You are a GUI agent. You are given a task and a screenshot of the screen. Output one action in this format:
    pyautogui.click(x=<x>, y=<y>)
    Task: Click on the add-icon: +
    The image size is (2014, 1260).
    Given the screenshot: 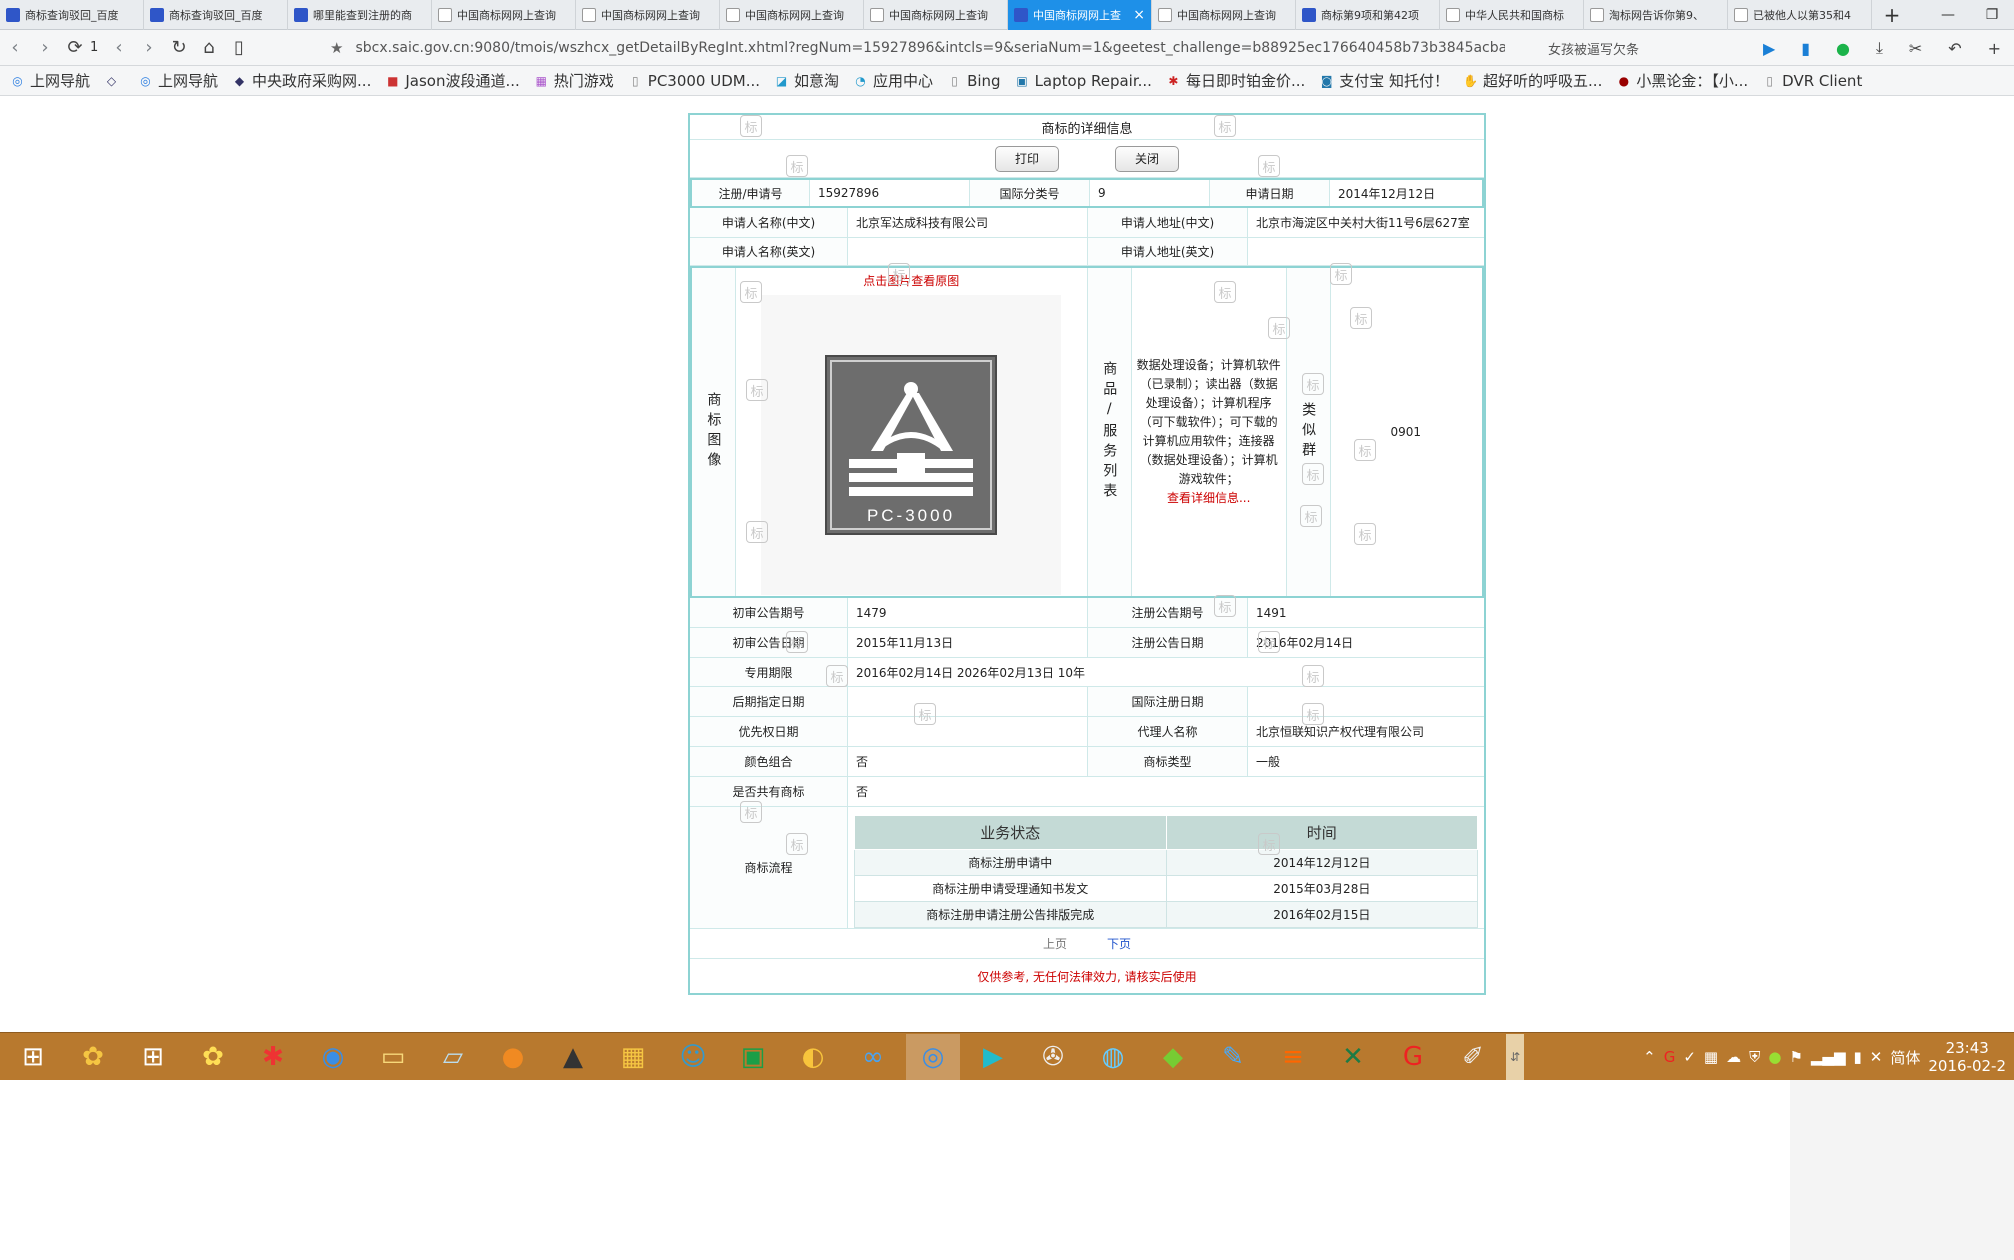 What is the action you would take?
    pyautogui.click(x=1994, y=48)
    